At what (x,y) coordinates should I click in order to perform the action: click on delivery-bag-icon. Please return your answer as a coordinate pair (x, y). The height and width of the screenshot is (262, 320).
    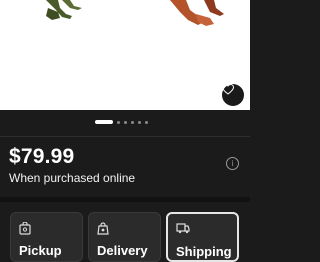
    Looking at the image, I should click on (103, 228).